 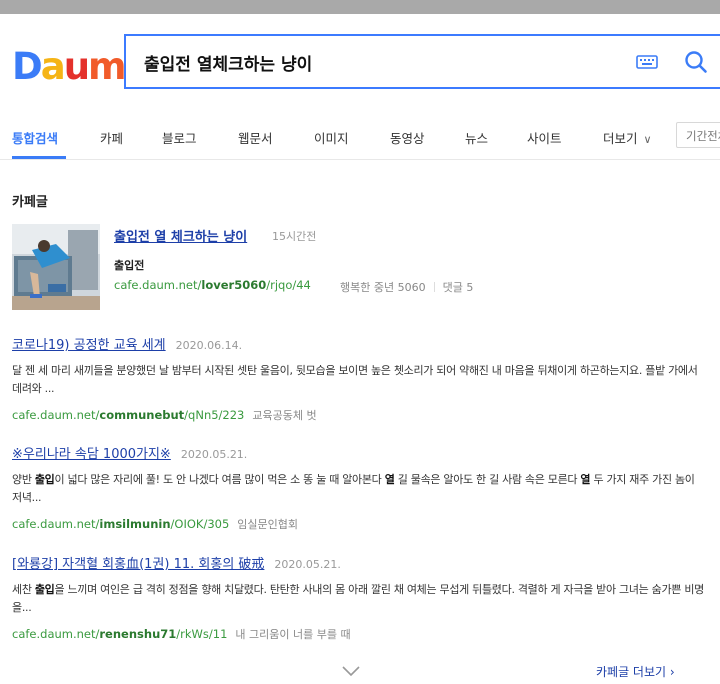 What do you see at coordinates (544, 137) in the screenshot?
I see `tab-site: 사이트` at bounding box center [544, 137].